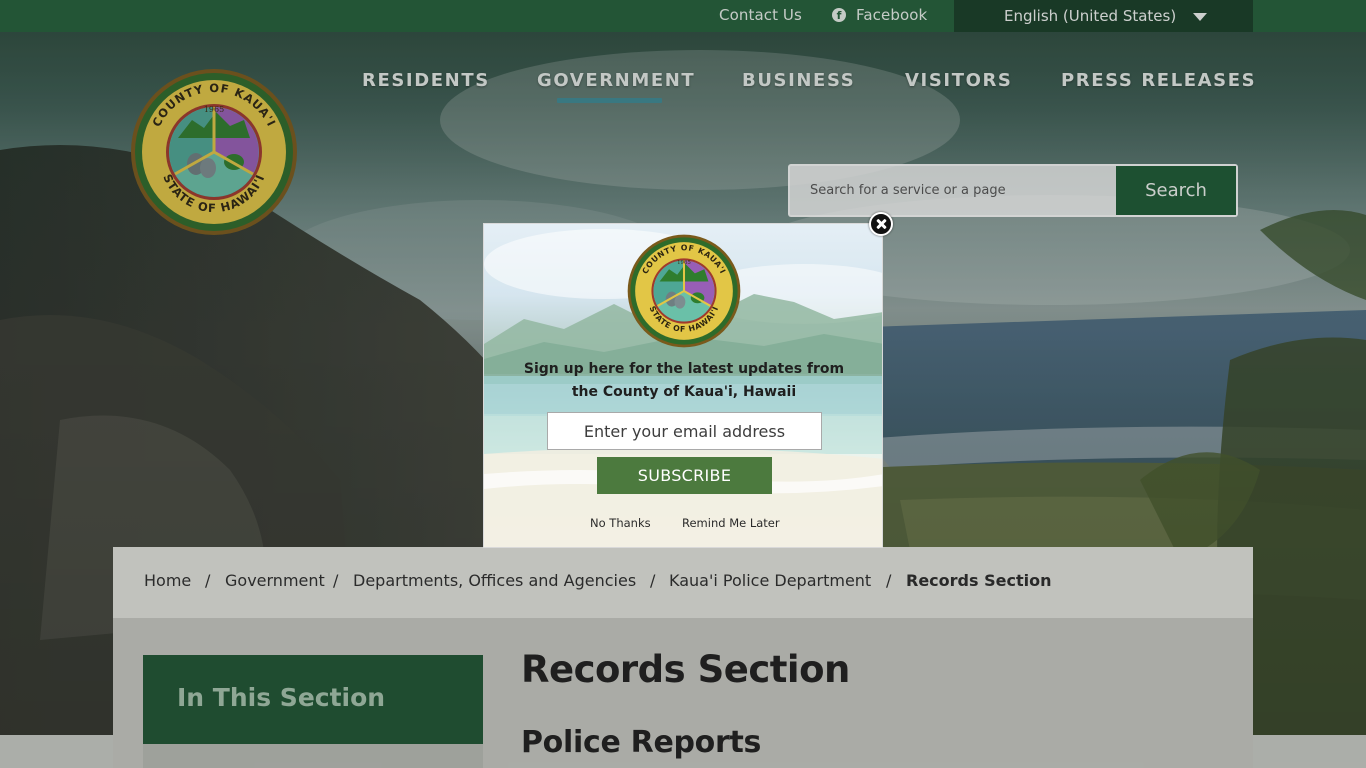 The height and width of the screenshot is (768, 1366). What do you see at coordinates (214, 152) in the screenshot?
I see `county-seal-logo: COUNTY OF KAUA'I STATE OF HAWAI'I 1965` at bounding box center [214, 152].